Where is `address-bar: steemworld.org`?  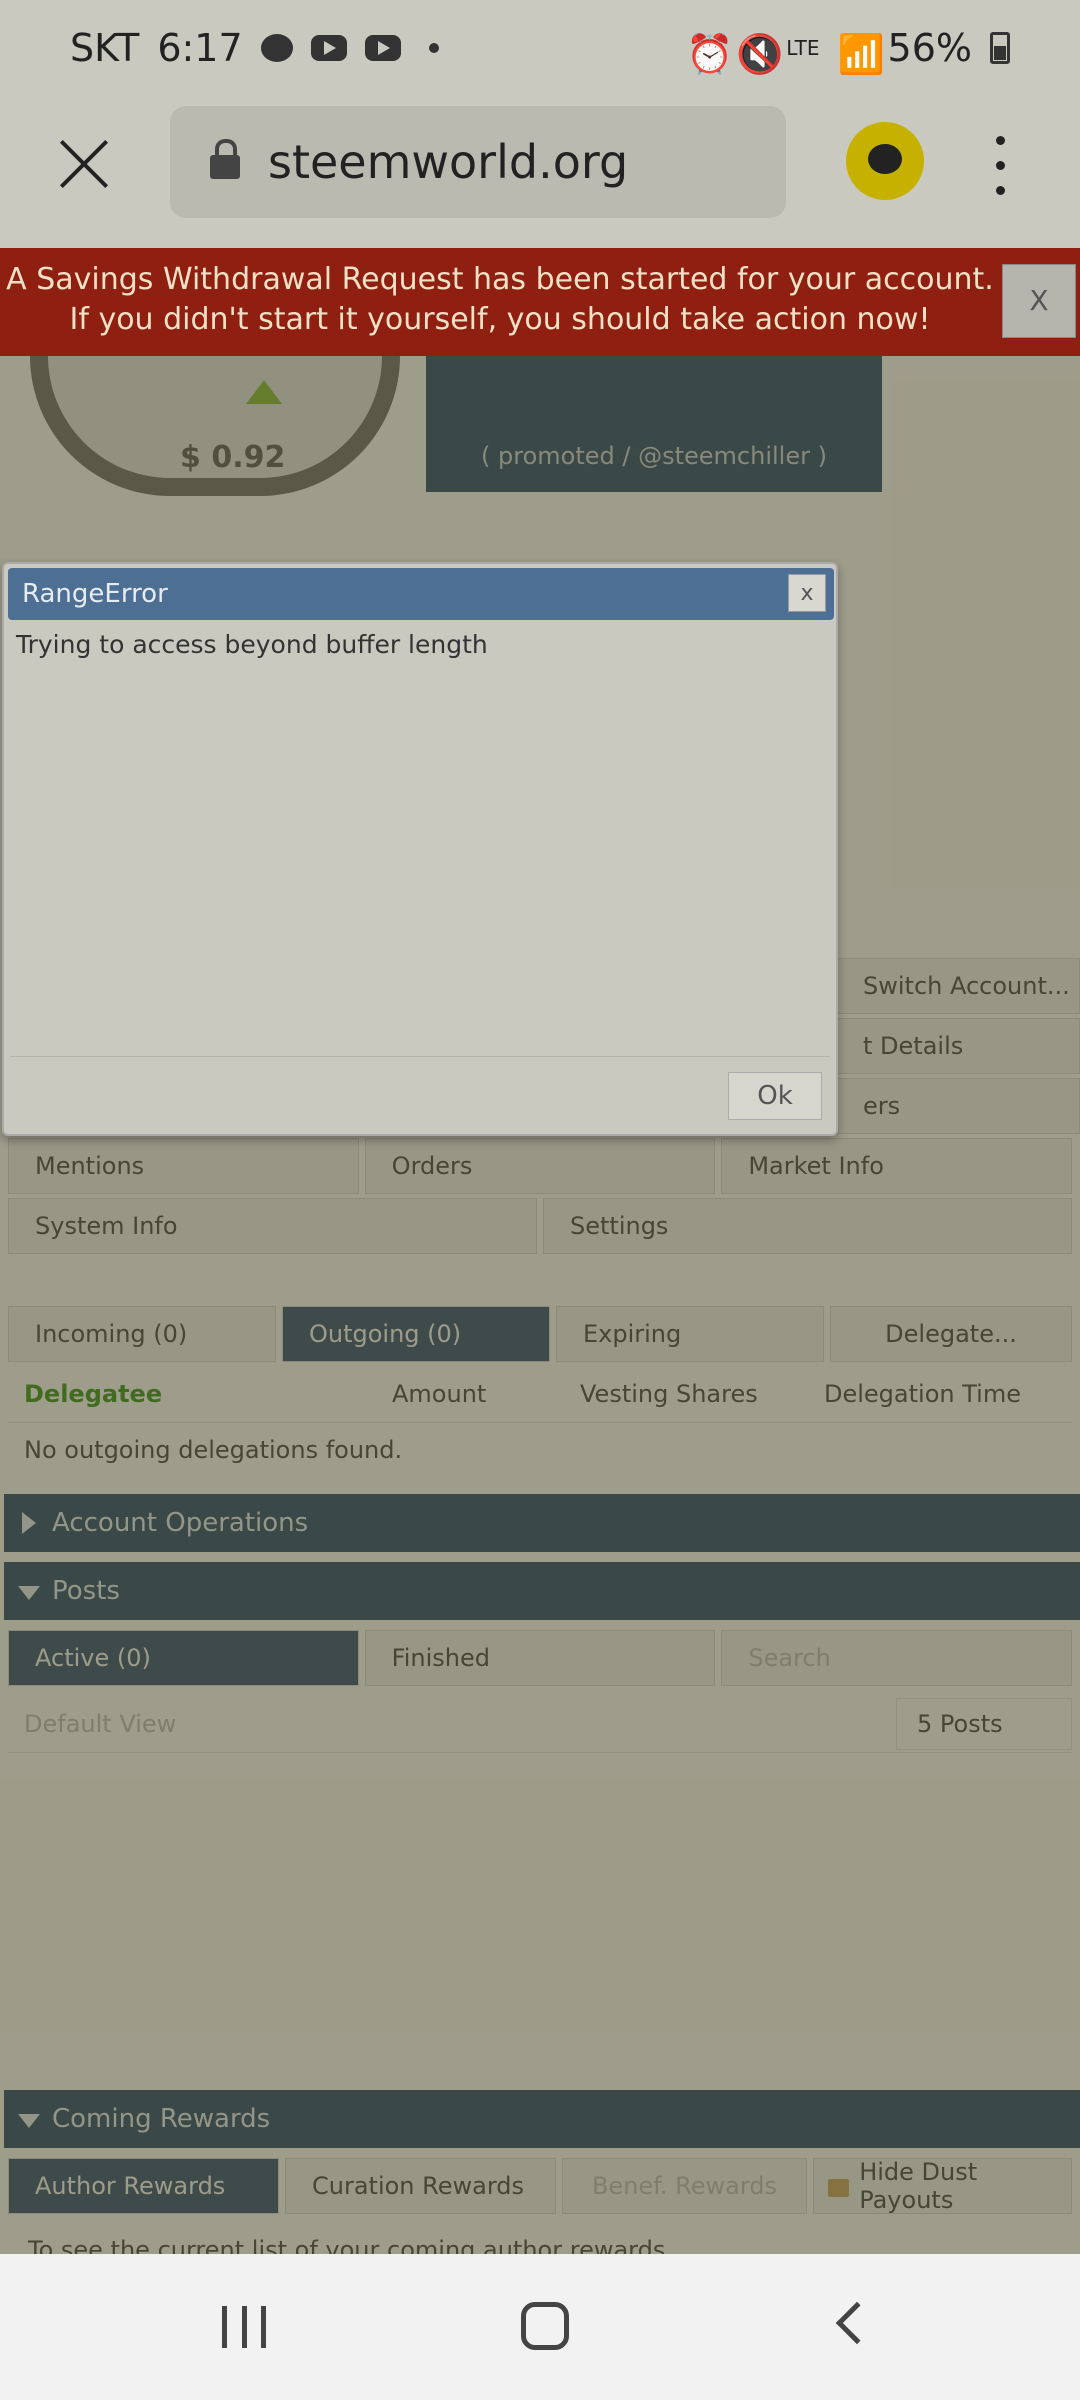
address-bar: steemworld.org is located at coordinates (478, 162).